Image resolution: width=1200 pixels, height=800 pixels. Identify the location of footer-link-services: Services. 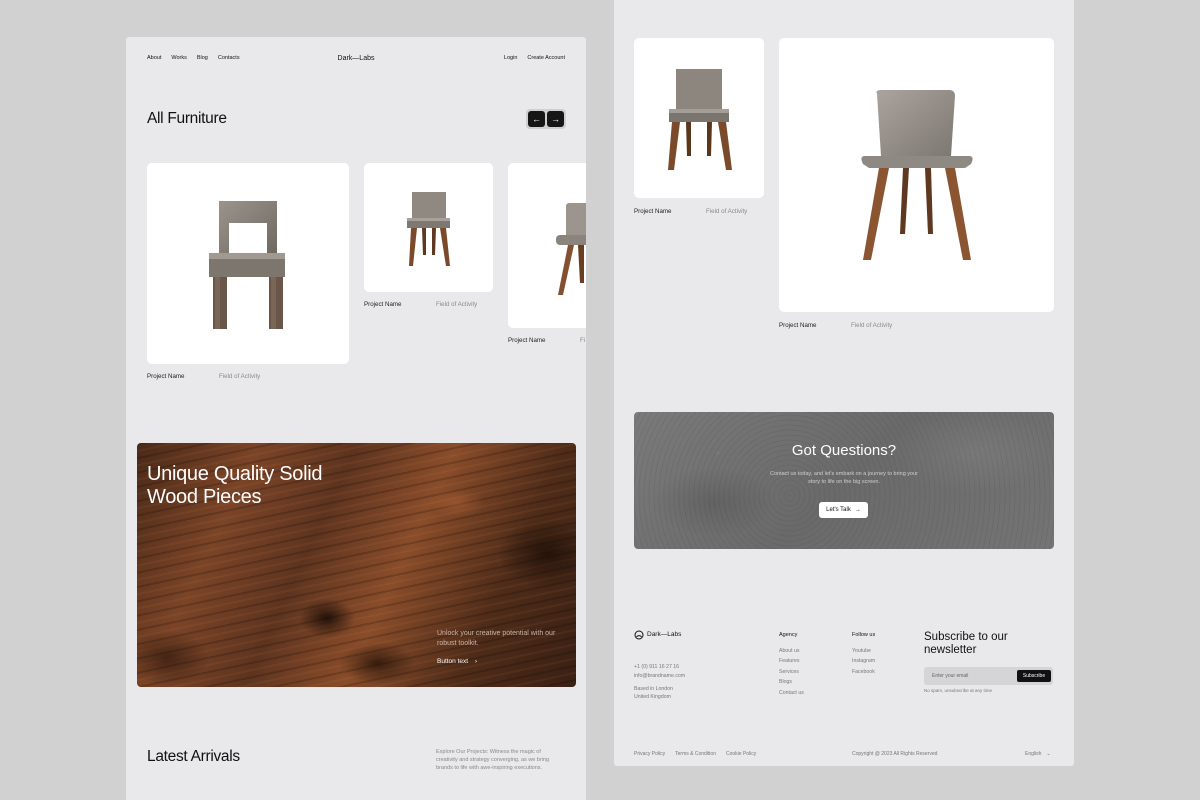
(791, 672).